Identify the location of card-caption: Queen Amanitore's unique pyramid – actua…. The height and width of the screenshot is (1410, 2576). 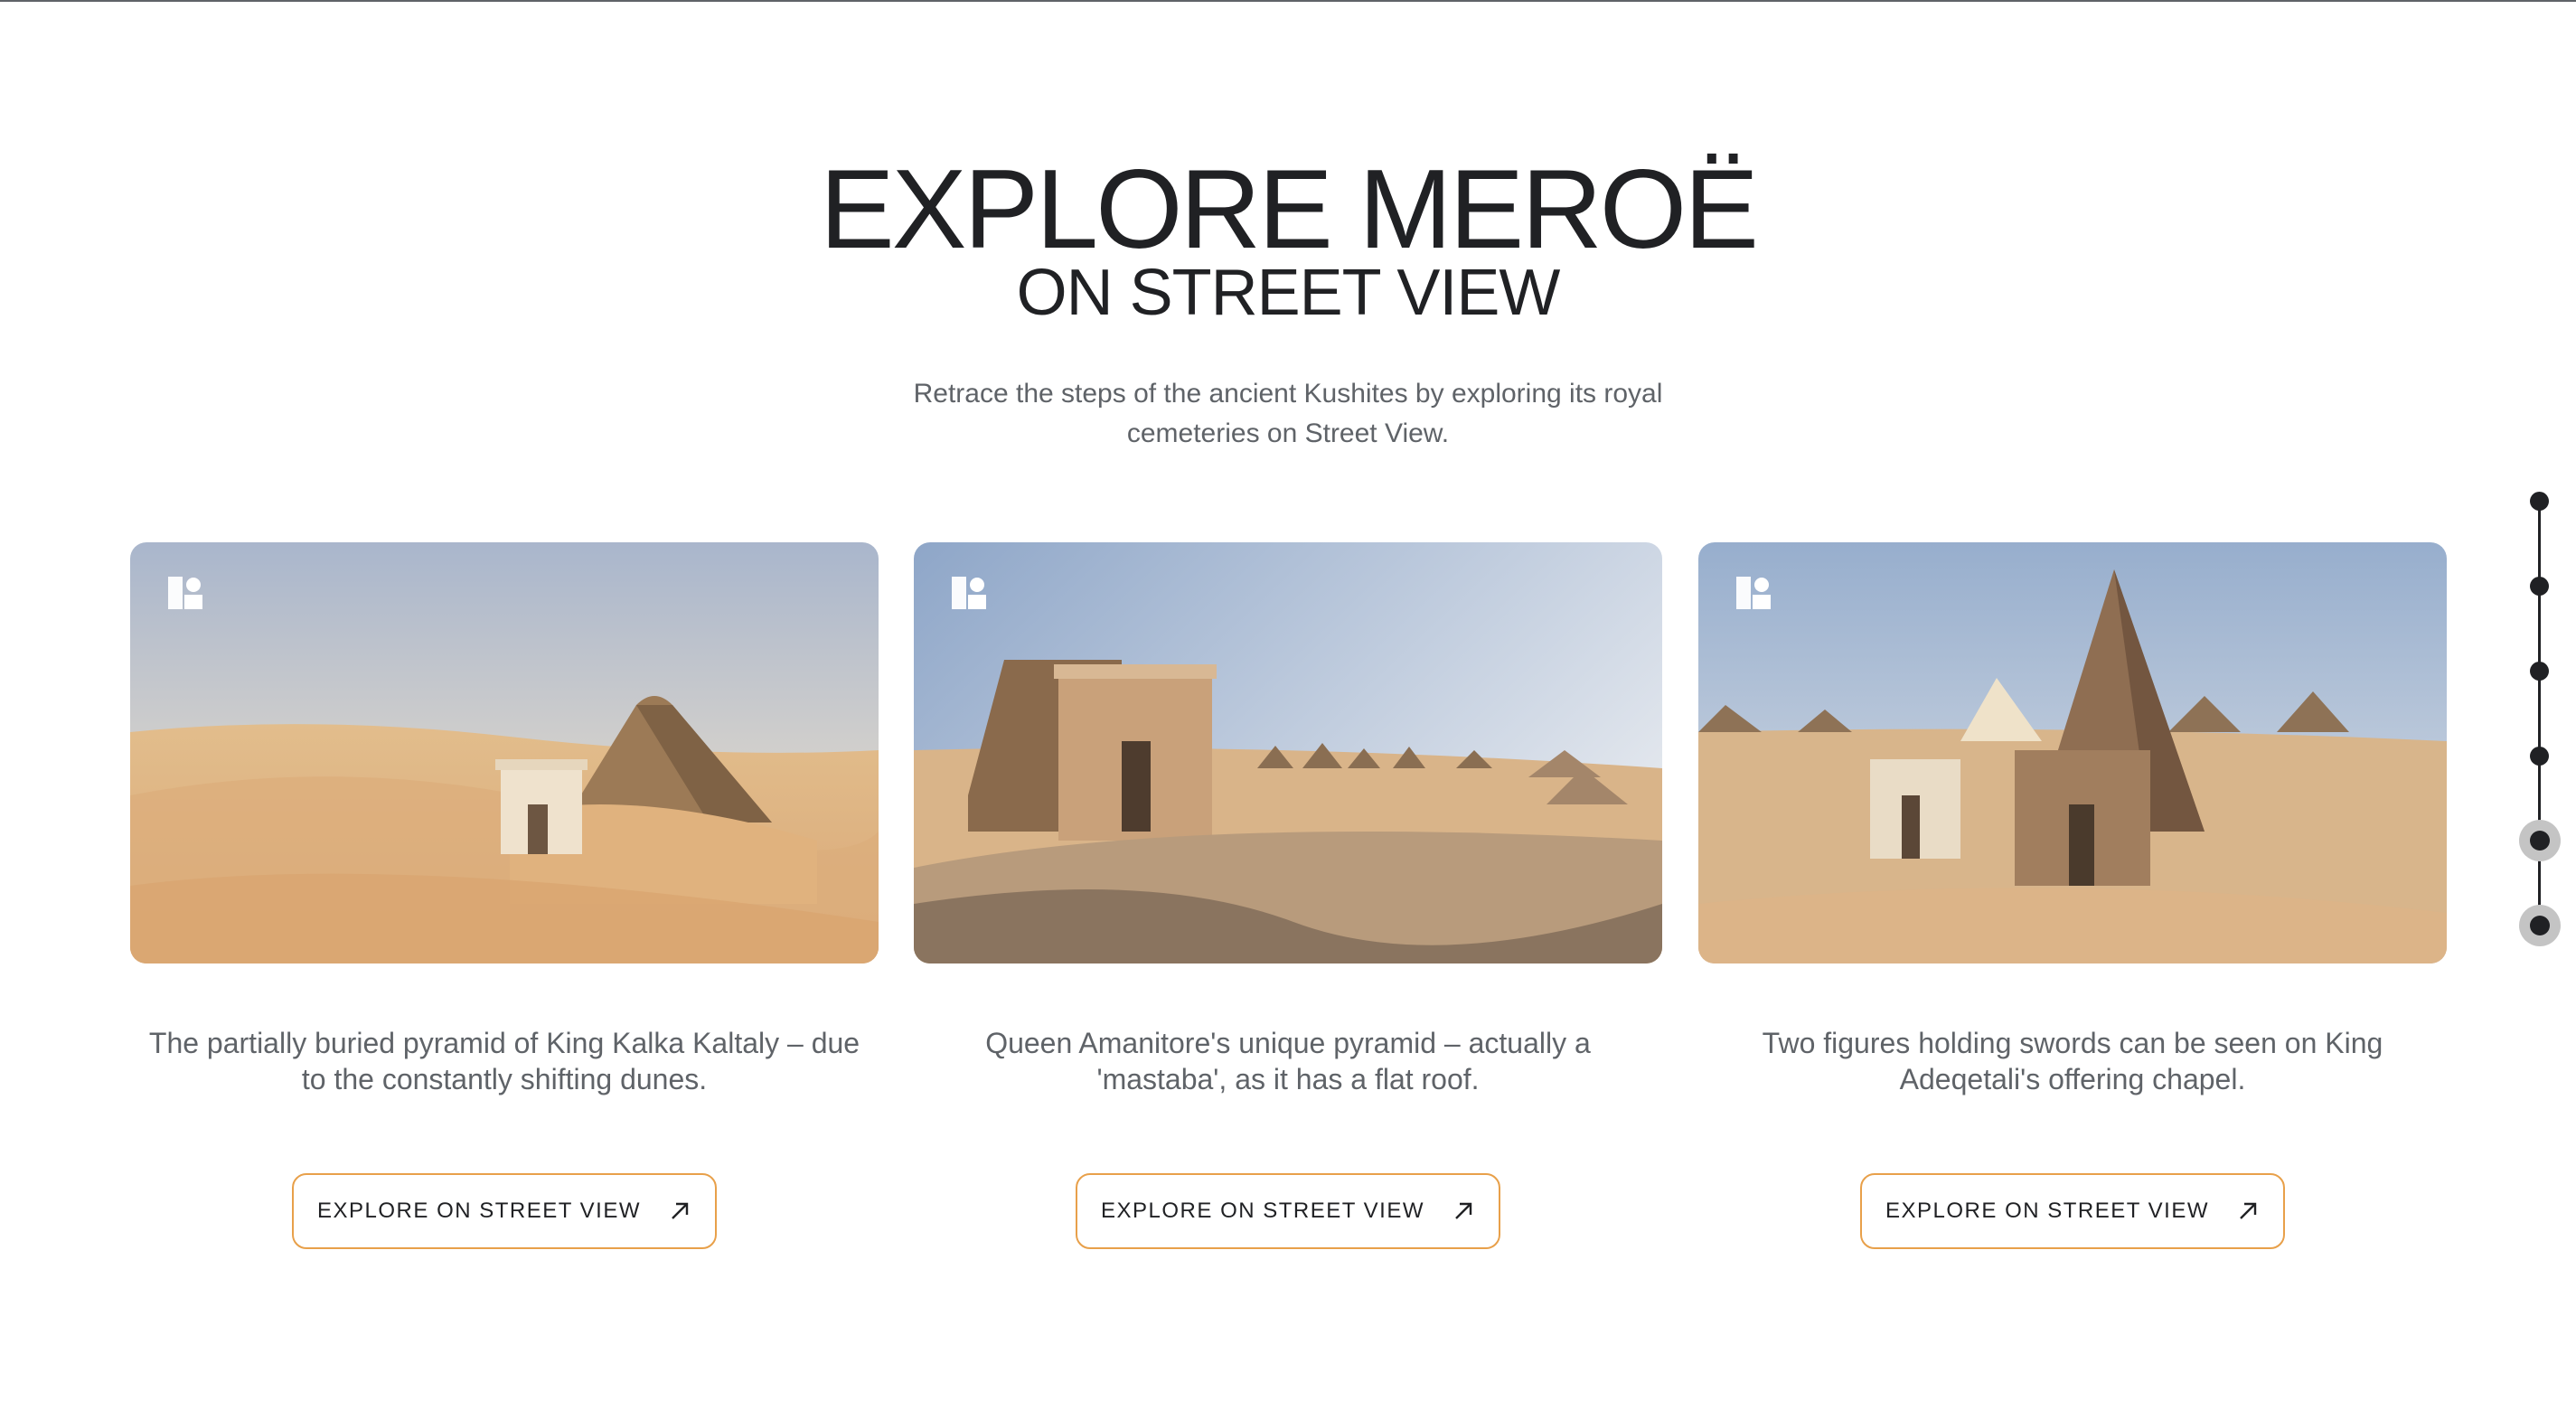
(1288, 1061).